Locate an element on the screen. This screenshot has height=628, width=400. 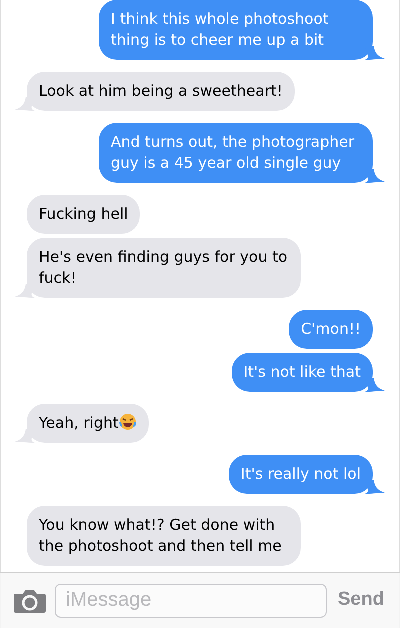
message-bubble: I think this whole photoshoot thing is to cheer me up a bit is located at coordinates (236, 30).